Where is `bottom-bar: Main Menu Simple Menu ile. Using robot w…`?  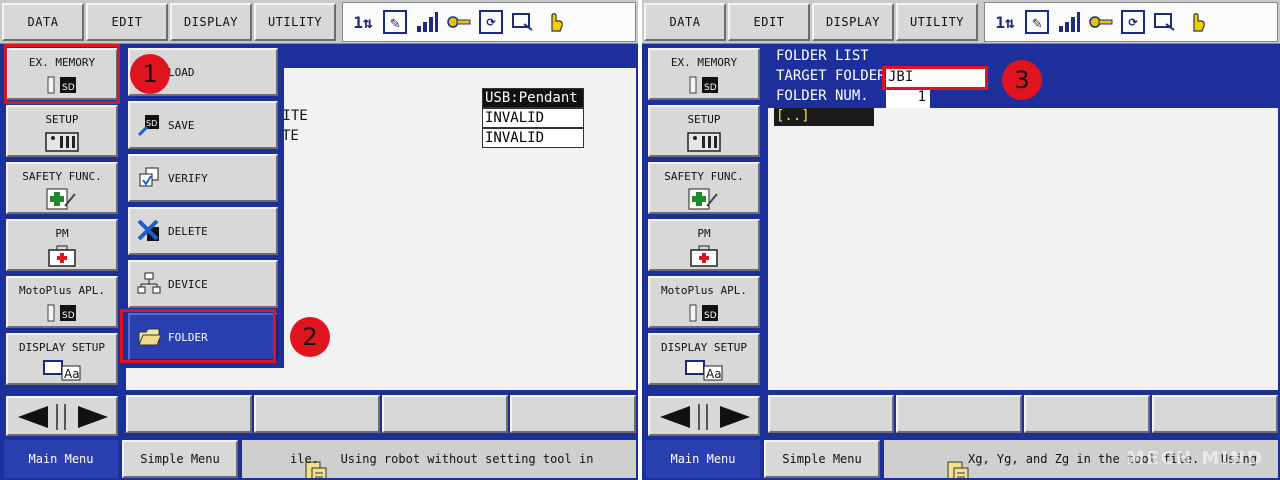 bottom-bar: Main Menu Simple Menu ile. Using robot w… is located at coordinates (319, 458).